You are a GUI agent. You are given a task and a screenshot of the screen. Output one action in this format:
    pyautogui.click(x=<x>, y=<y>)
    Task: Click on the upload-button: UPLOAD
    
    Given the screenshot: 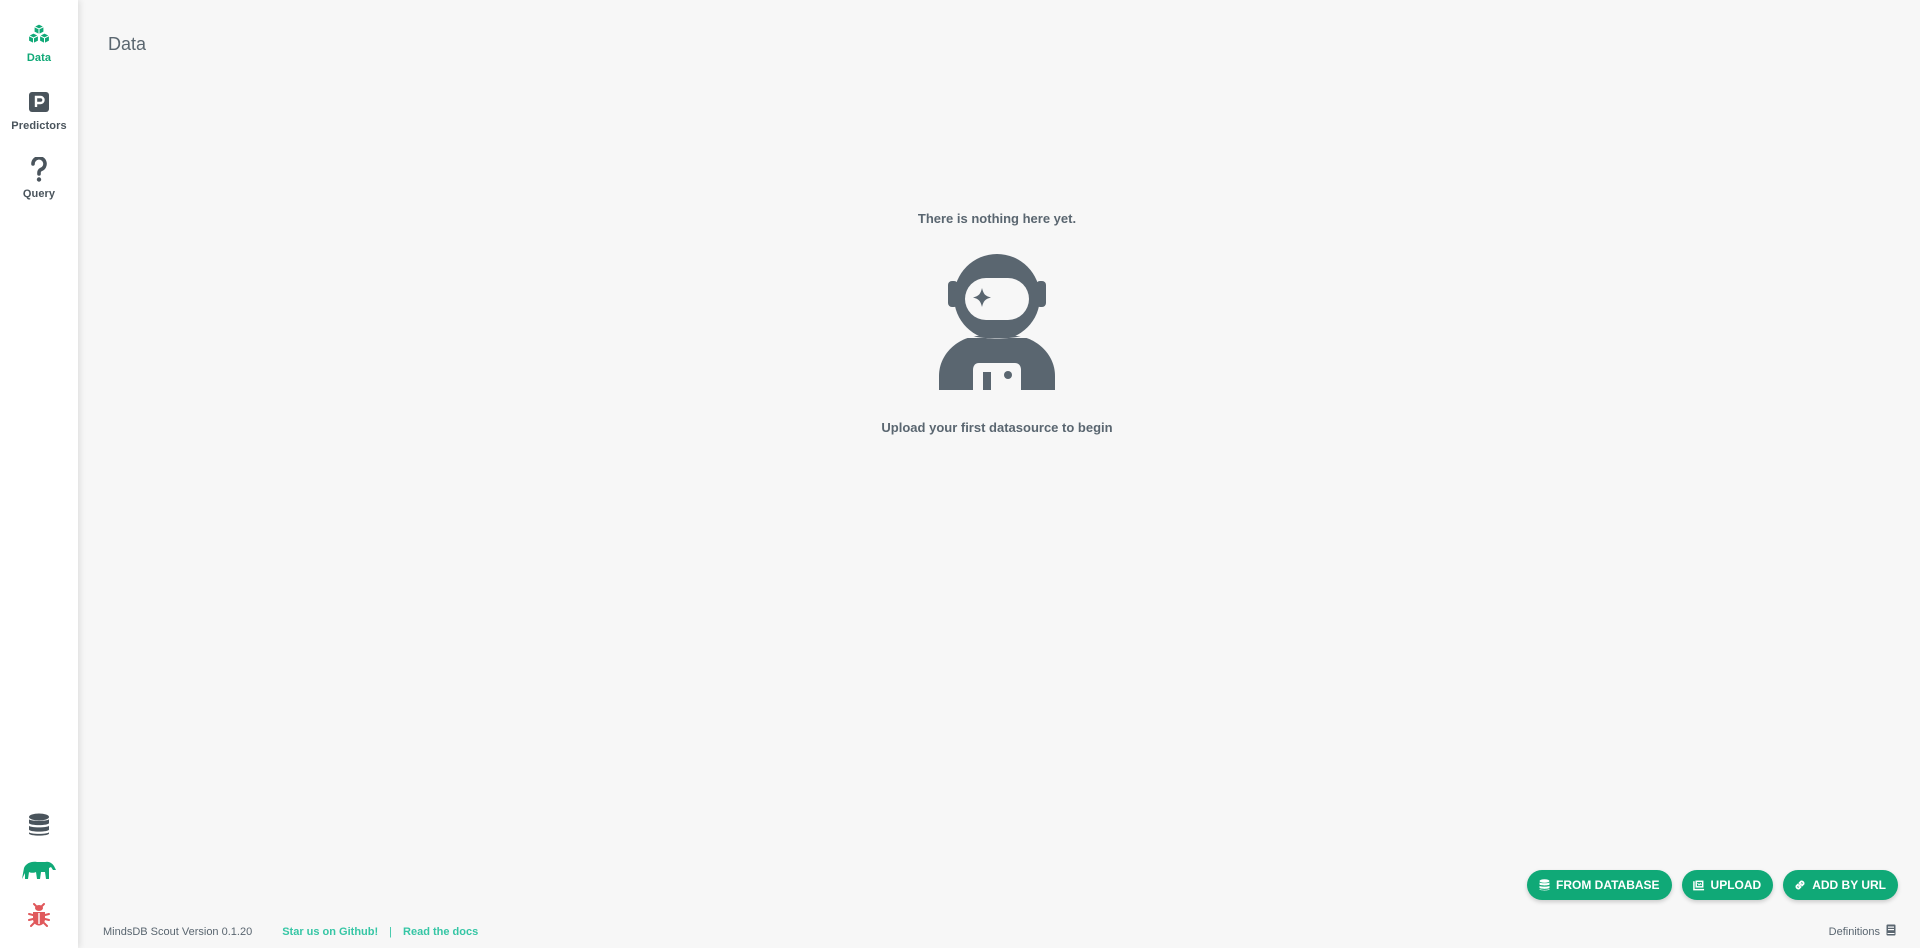 What is the action you would take?
    pyautogui.click(x=1727, y=885)
    